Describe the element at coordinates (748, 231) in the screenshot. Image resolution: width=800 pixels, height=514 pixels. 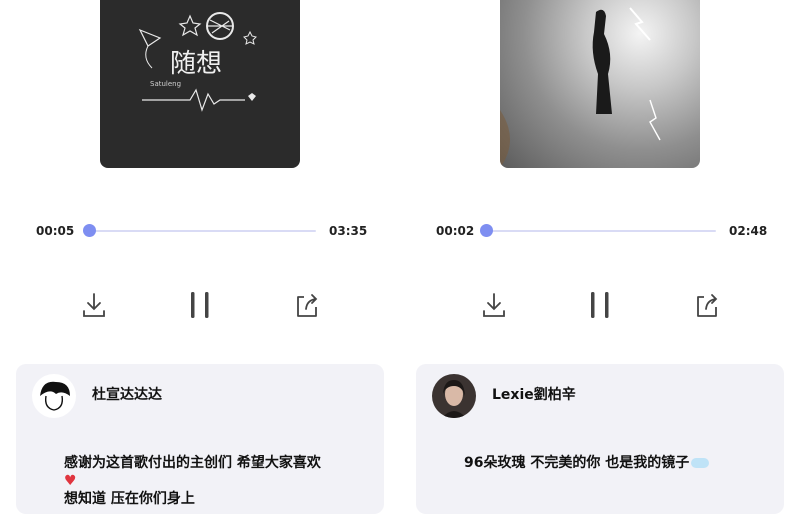
I see `duration-time: 02:48` at that location.